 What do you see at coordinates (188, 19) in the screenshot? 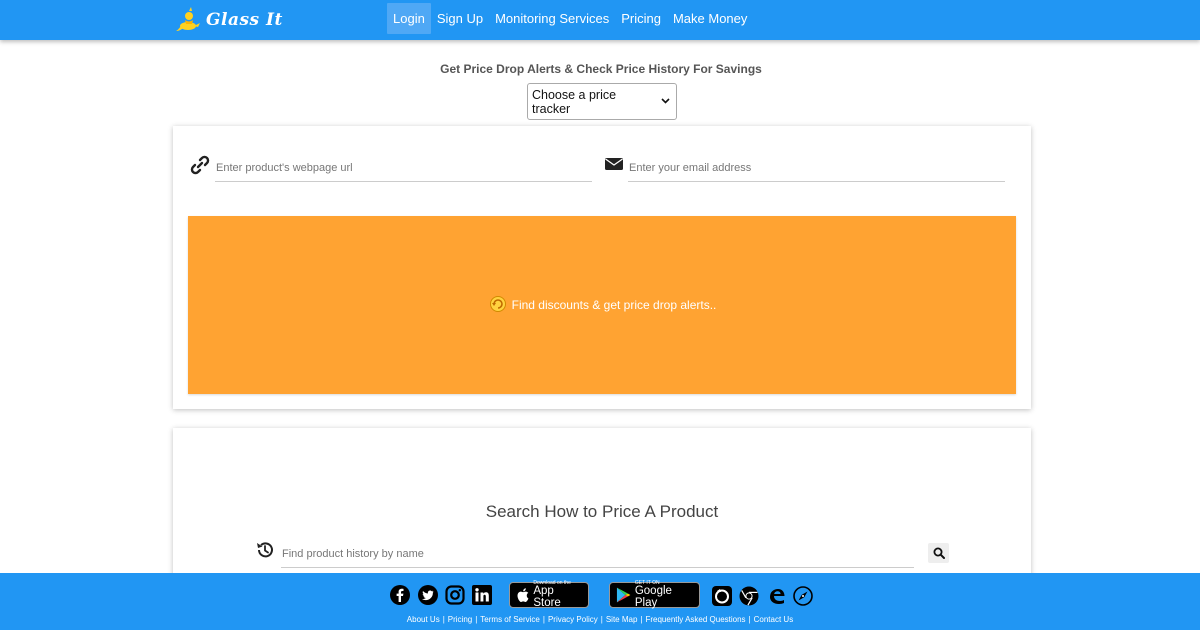
I see `genie-icon` at bounding box center [188, 19].